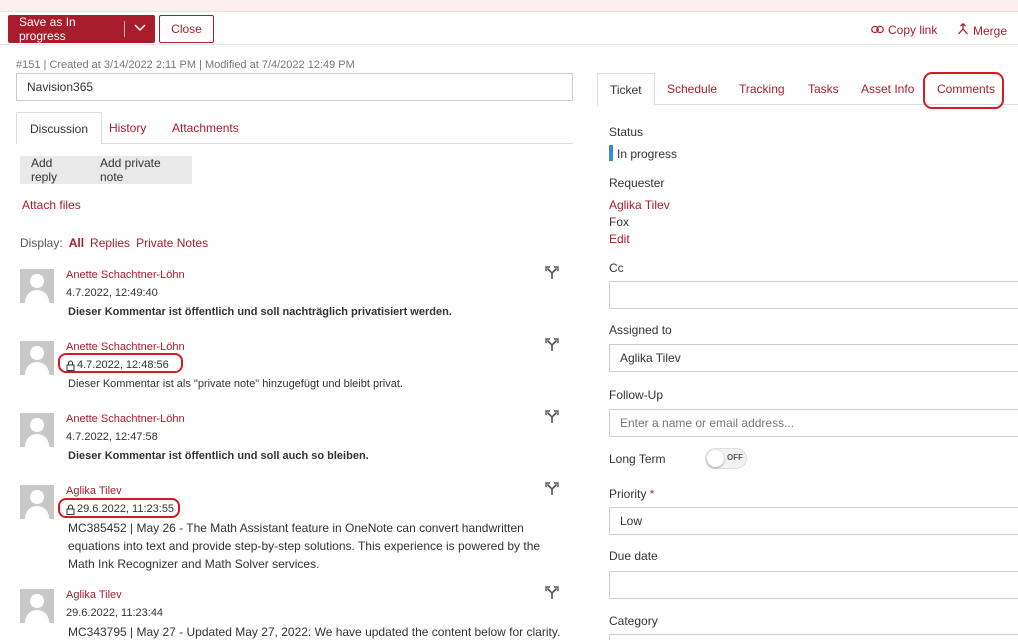 The height and width of the screenshot is (640, 1018). I want to click on status-color-bar, so click(611, 153).